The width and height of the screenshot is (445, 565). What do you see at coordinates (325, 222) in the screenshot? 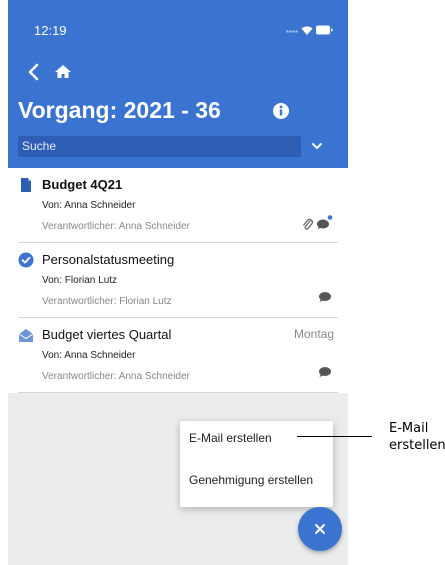
I see `comment-unread-icon` at bounding box center [325, 222].